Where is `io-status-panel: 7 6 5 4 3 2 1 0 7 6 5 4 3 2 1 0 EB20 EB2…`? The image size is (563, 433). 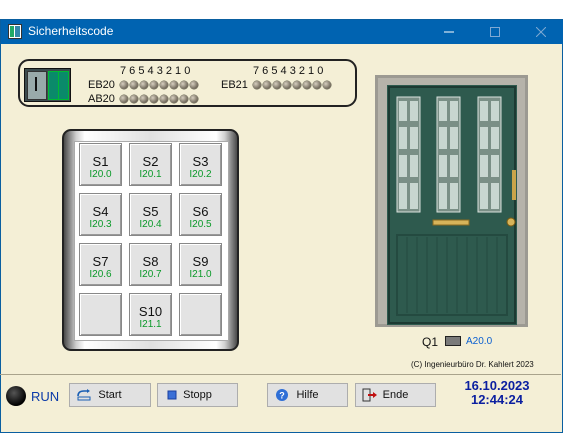
io-status-panel: 7 6 5 4 3 2 1 0 7 6 5 4 3 2 1 0 EB20 EB2… is located at coordinates (187, 83).